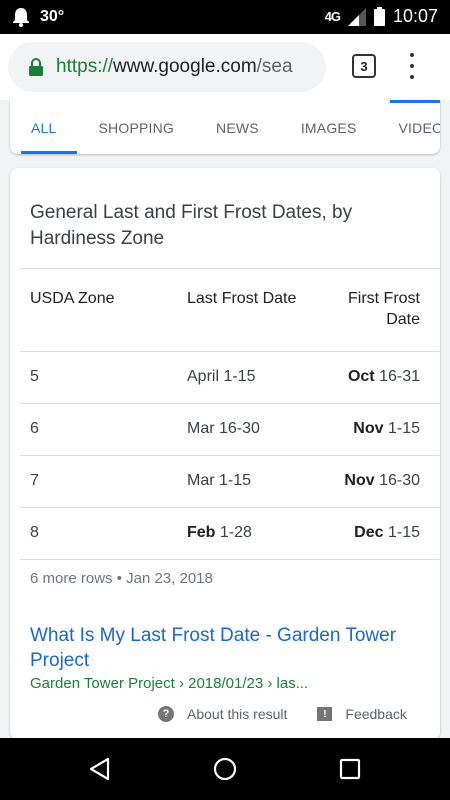  What do you see at coordinates (72, 298) in the screenshot?
I see `header-usda-zone: USDA Zone` at bounding box center [72, 298].